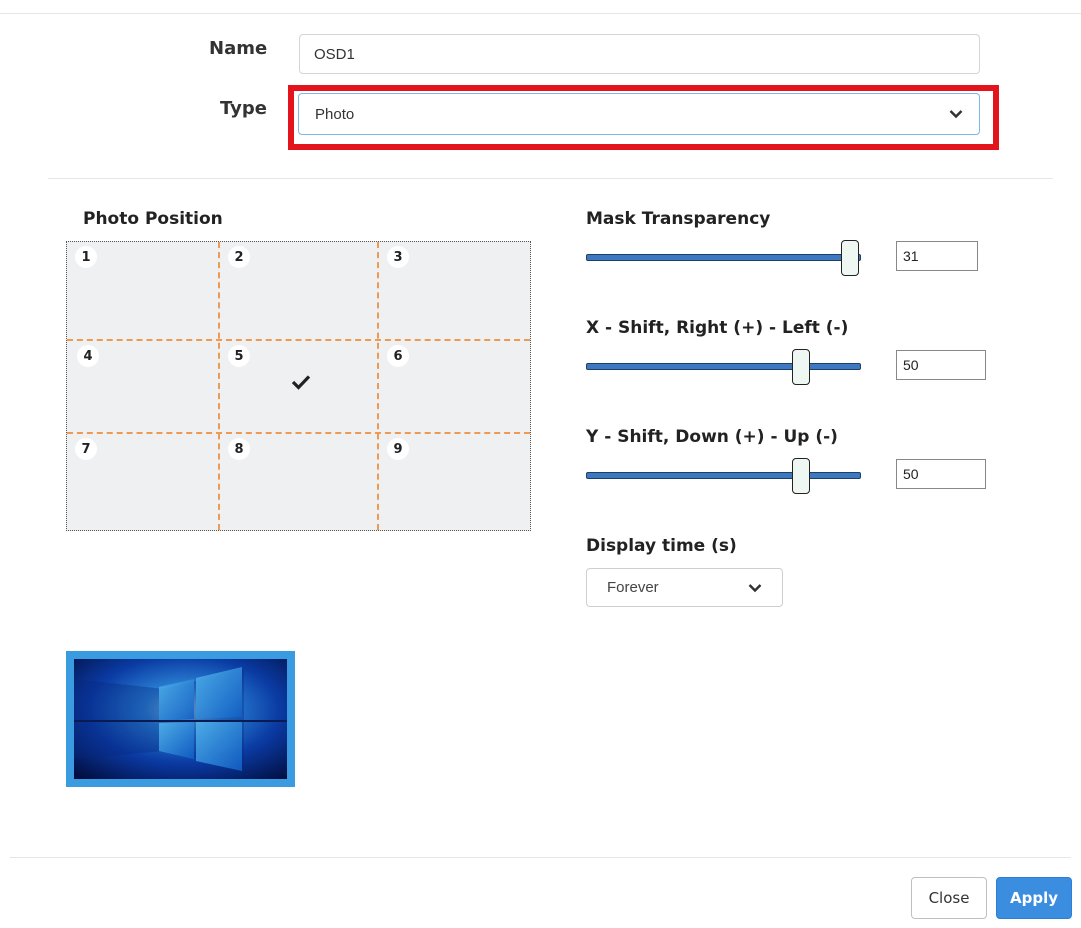 This screenshot has width=1081, height=928. Describe the element at coordinates (153, 219) in the screenshot. I see `photo-position-label: Photo Position` at that location.